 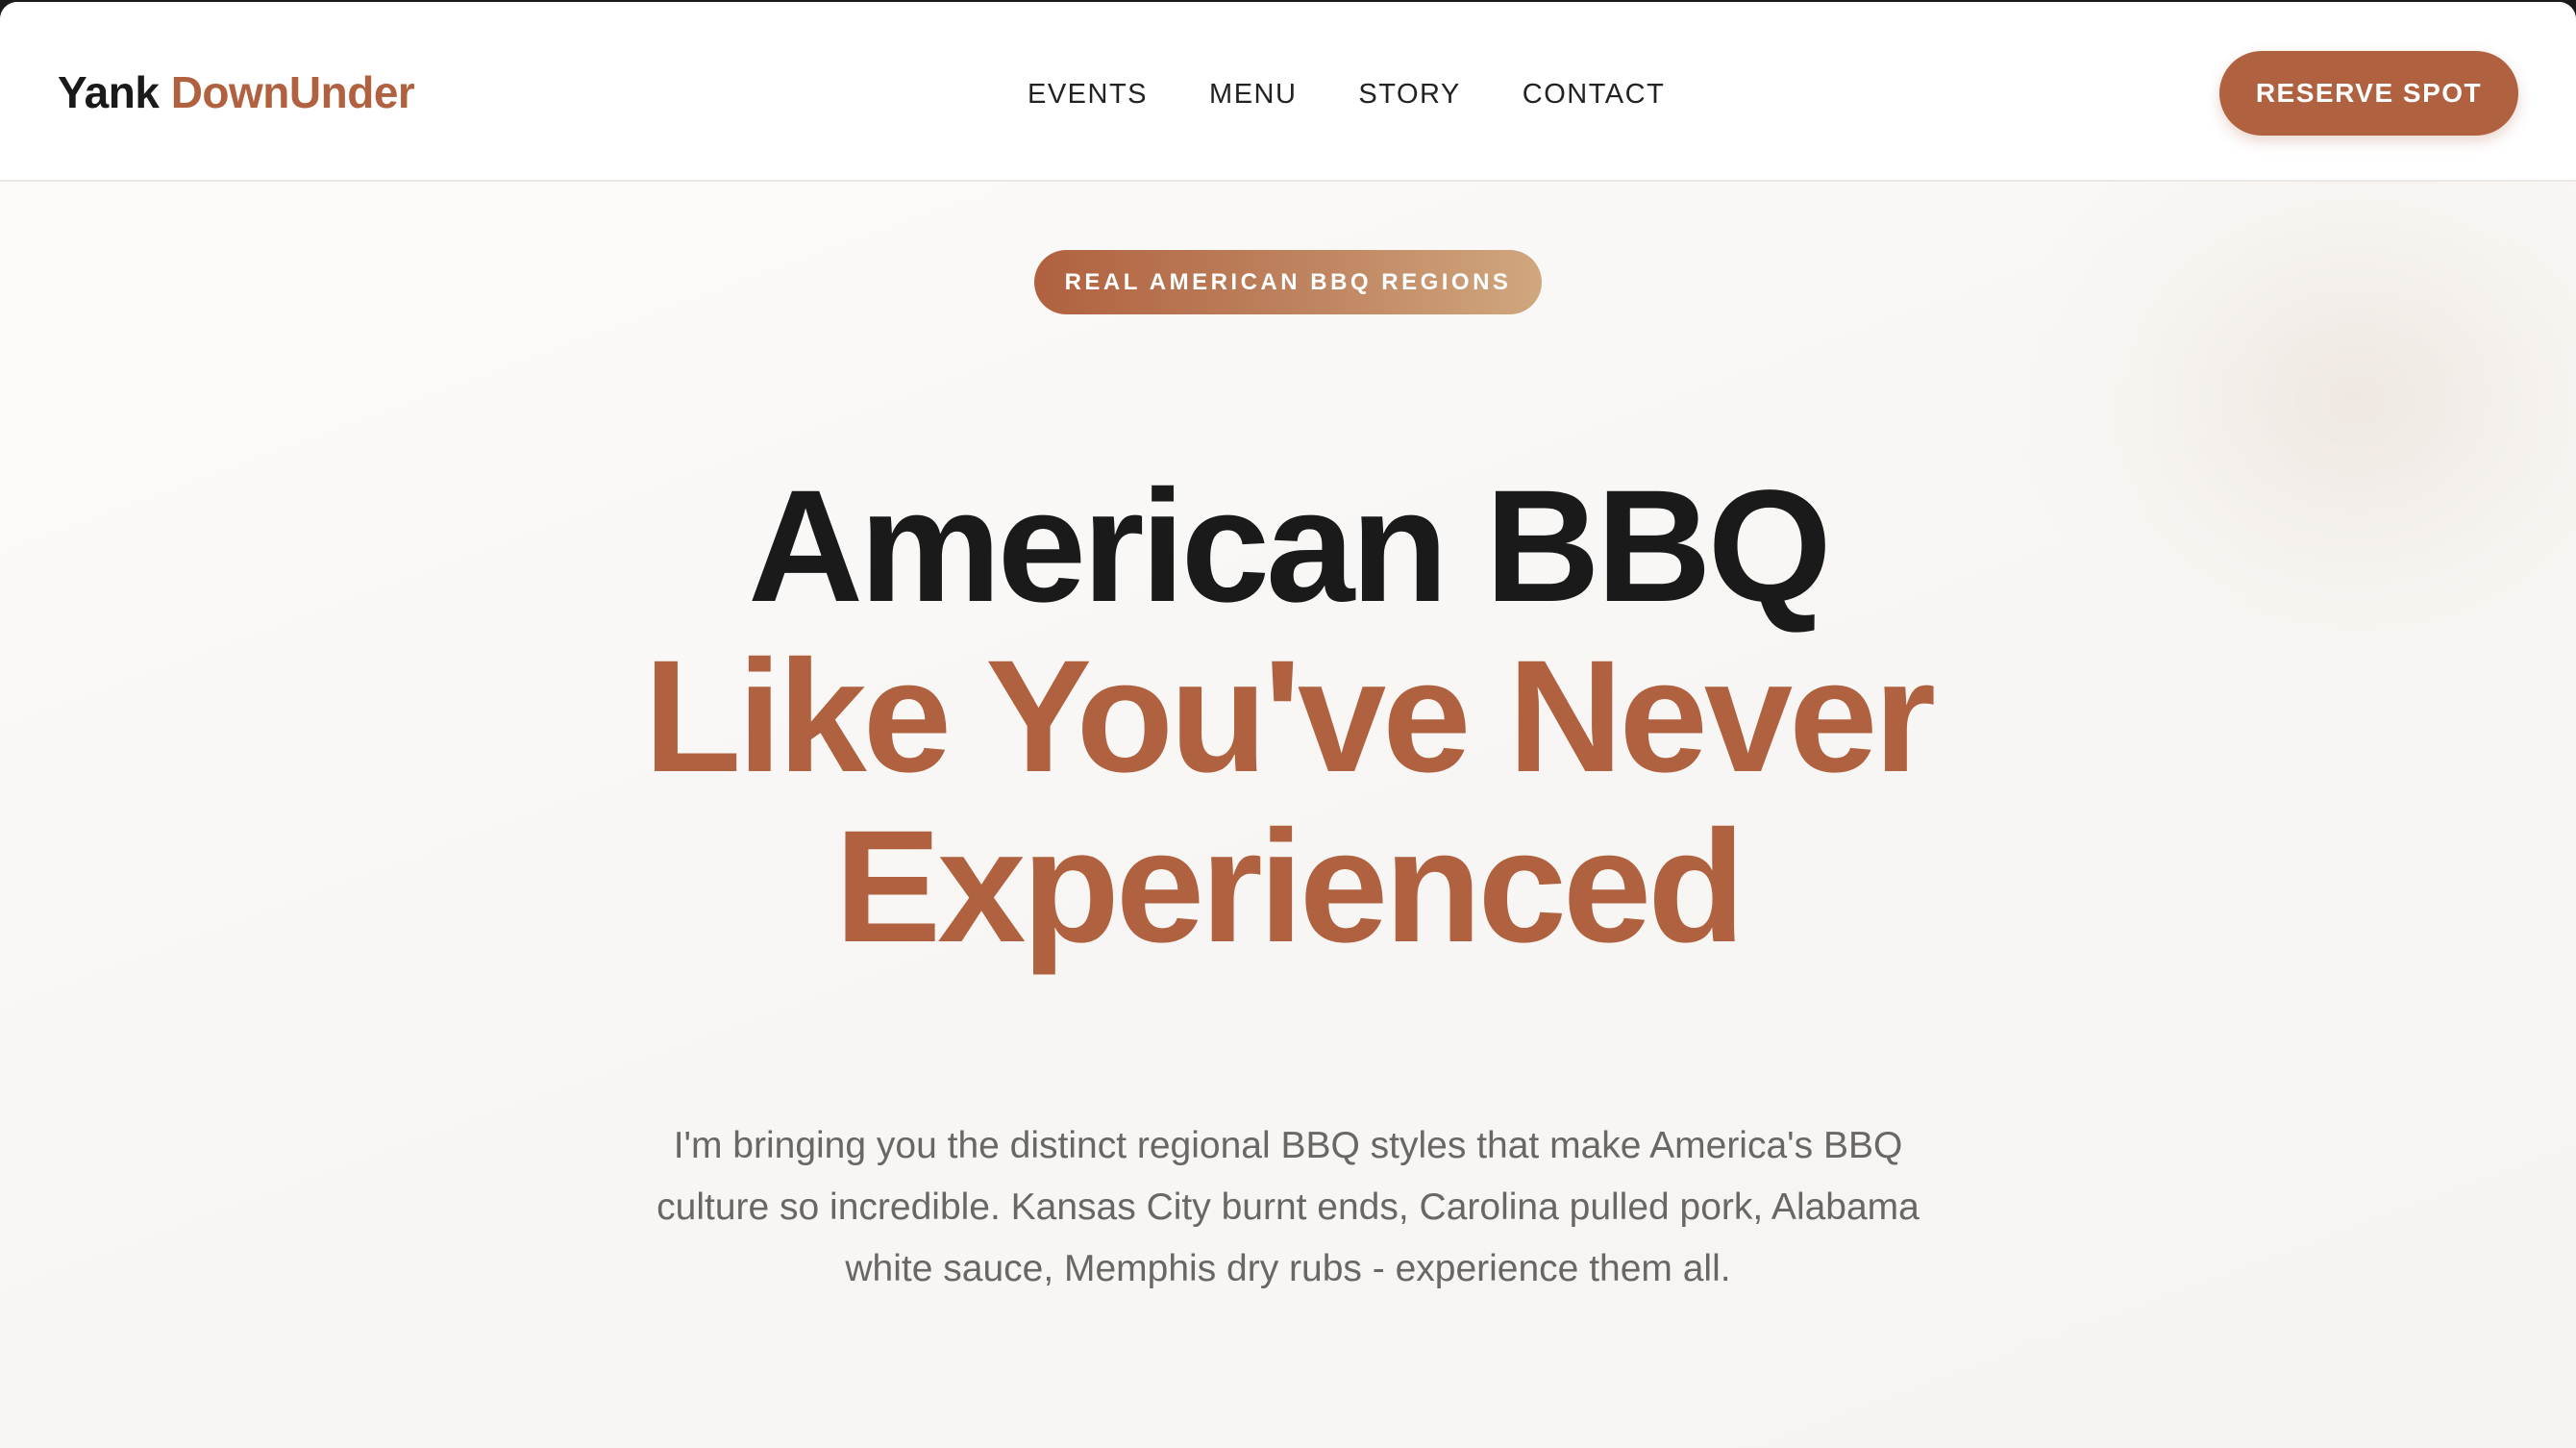 I want to click on hero-badge: REAL AMERICAN BBQ REGIONS, so click(x=1288, y=282).